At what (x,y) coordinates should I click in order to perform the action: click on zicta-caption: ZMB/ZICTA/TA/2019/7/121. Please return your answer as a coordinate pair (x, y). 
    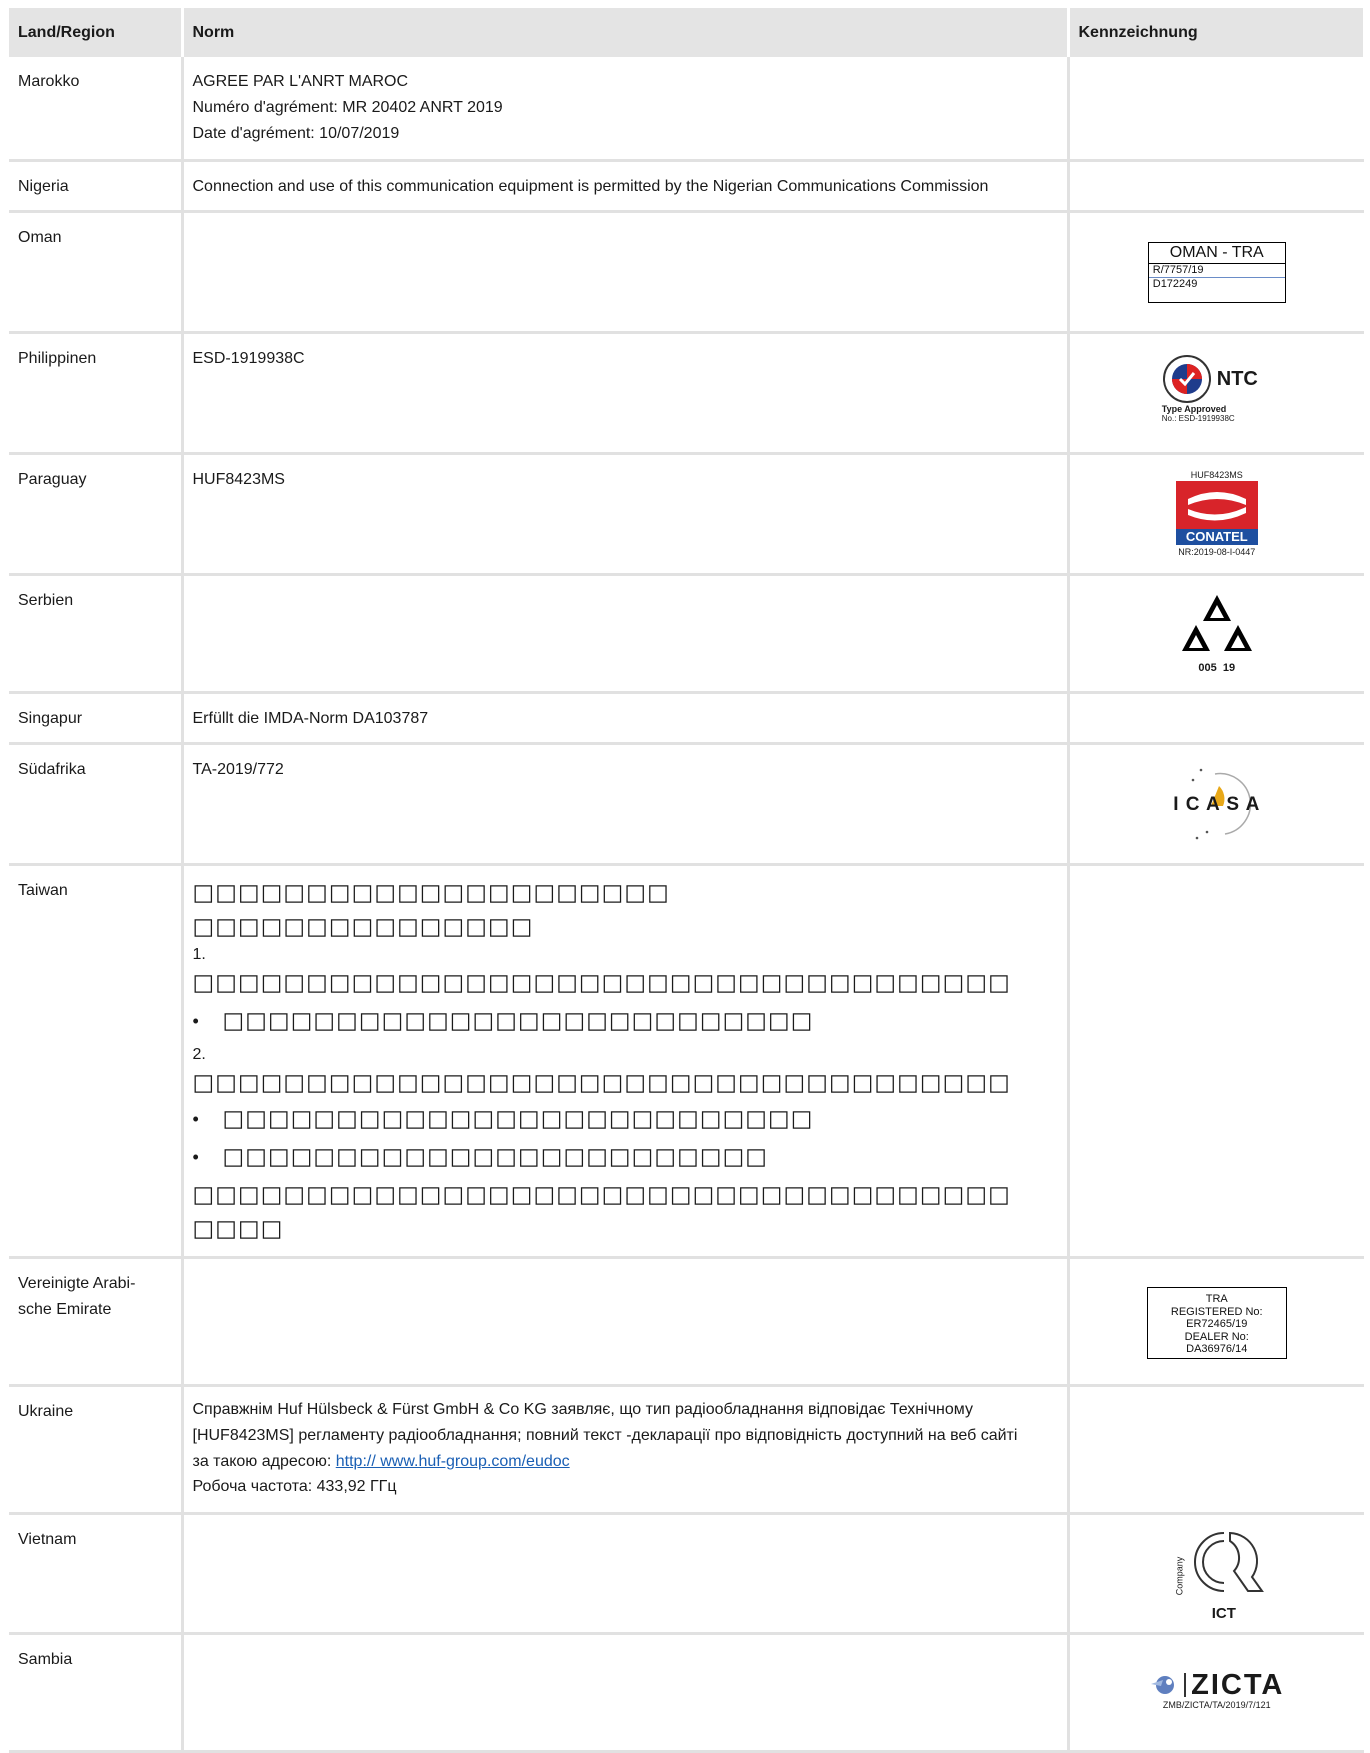
    Looking at the image, I should click on (1216, 1705).